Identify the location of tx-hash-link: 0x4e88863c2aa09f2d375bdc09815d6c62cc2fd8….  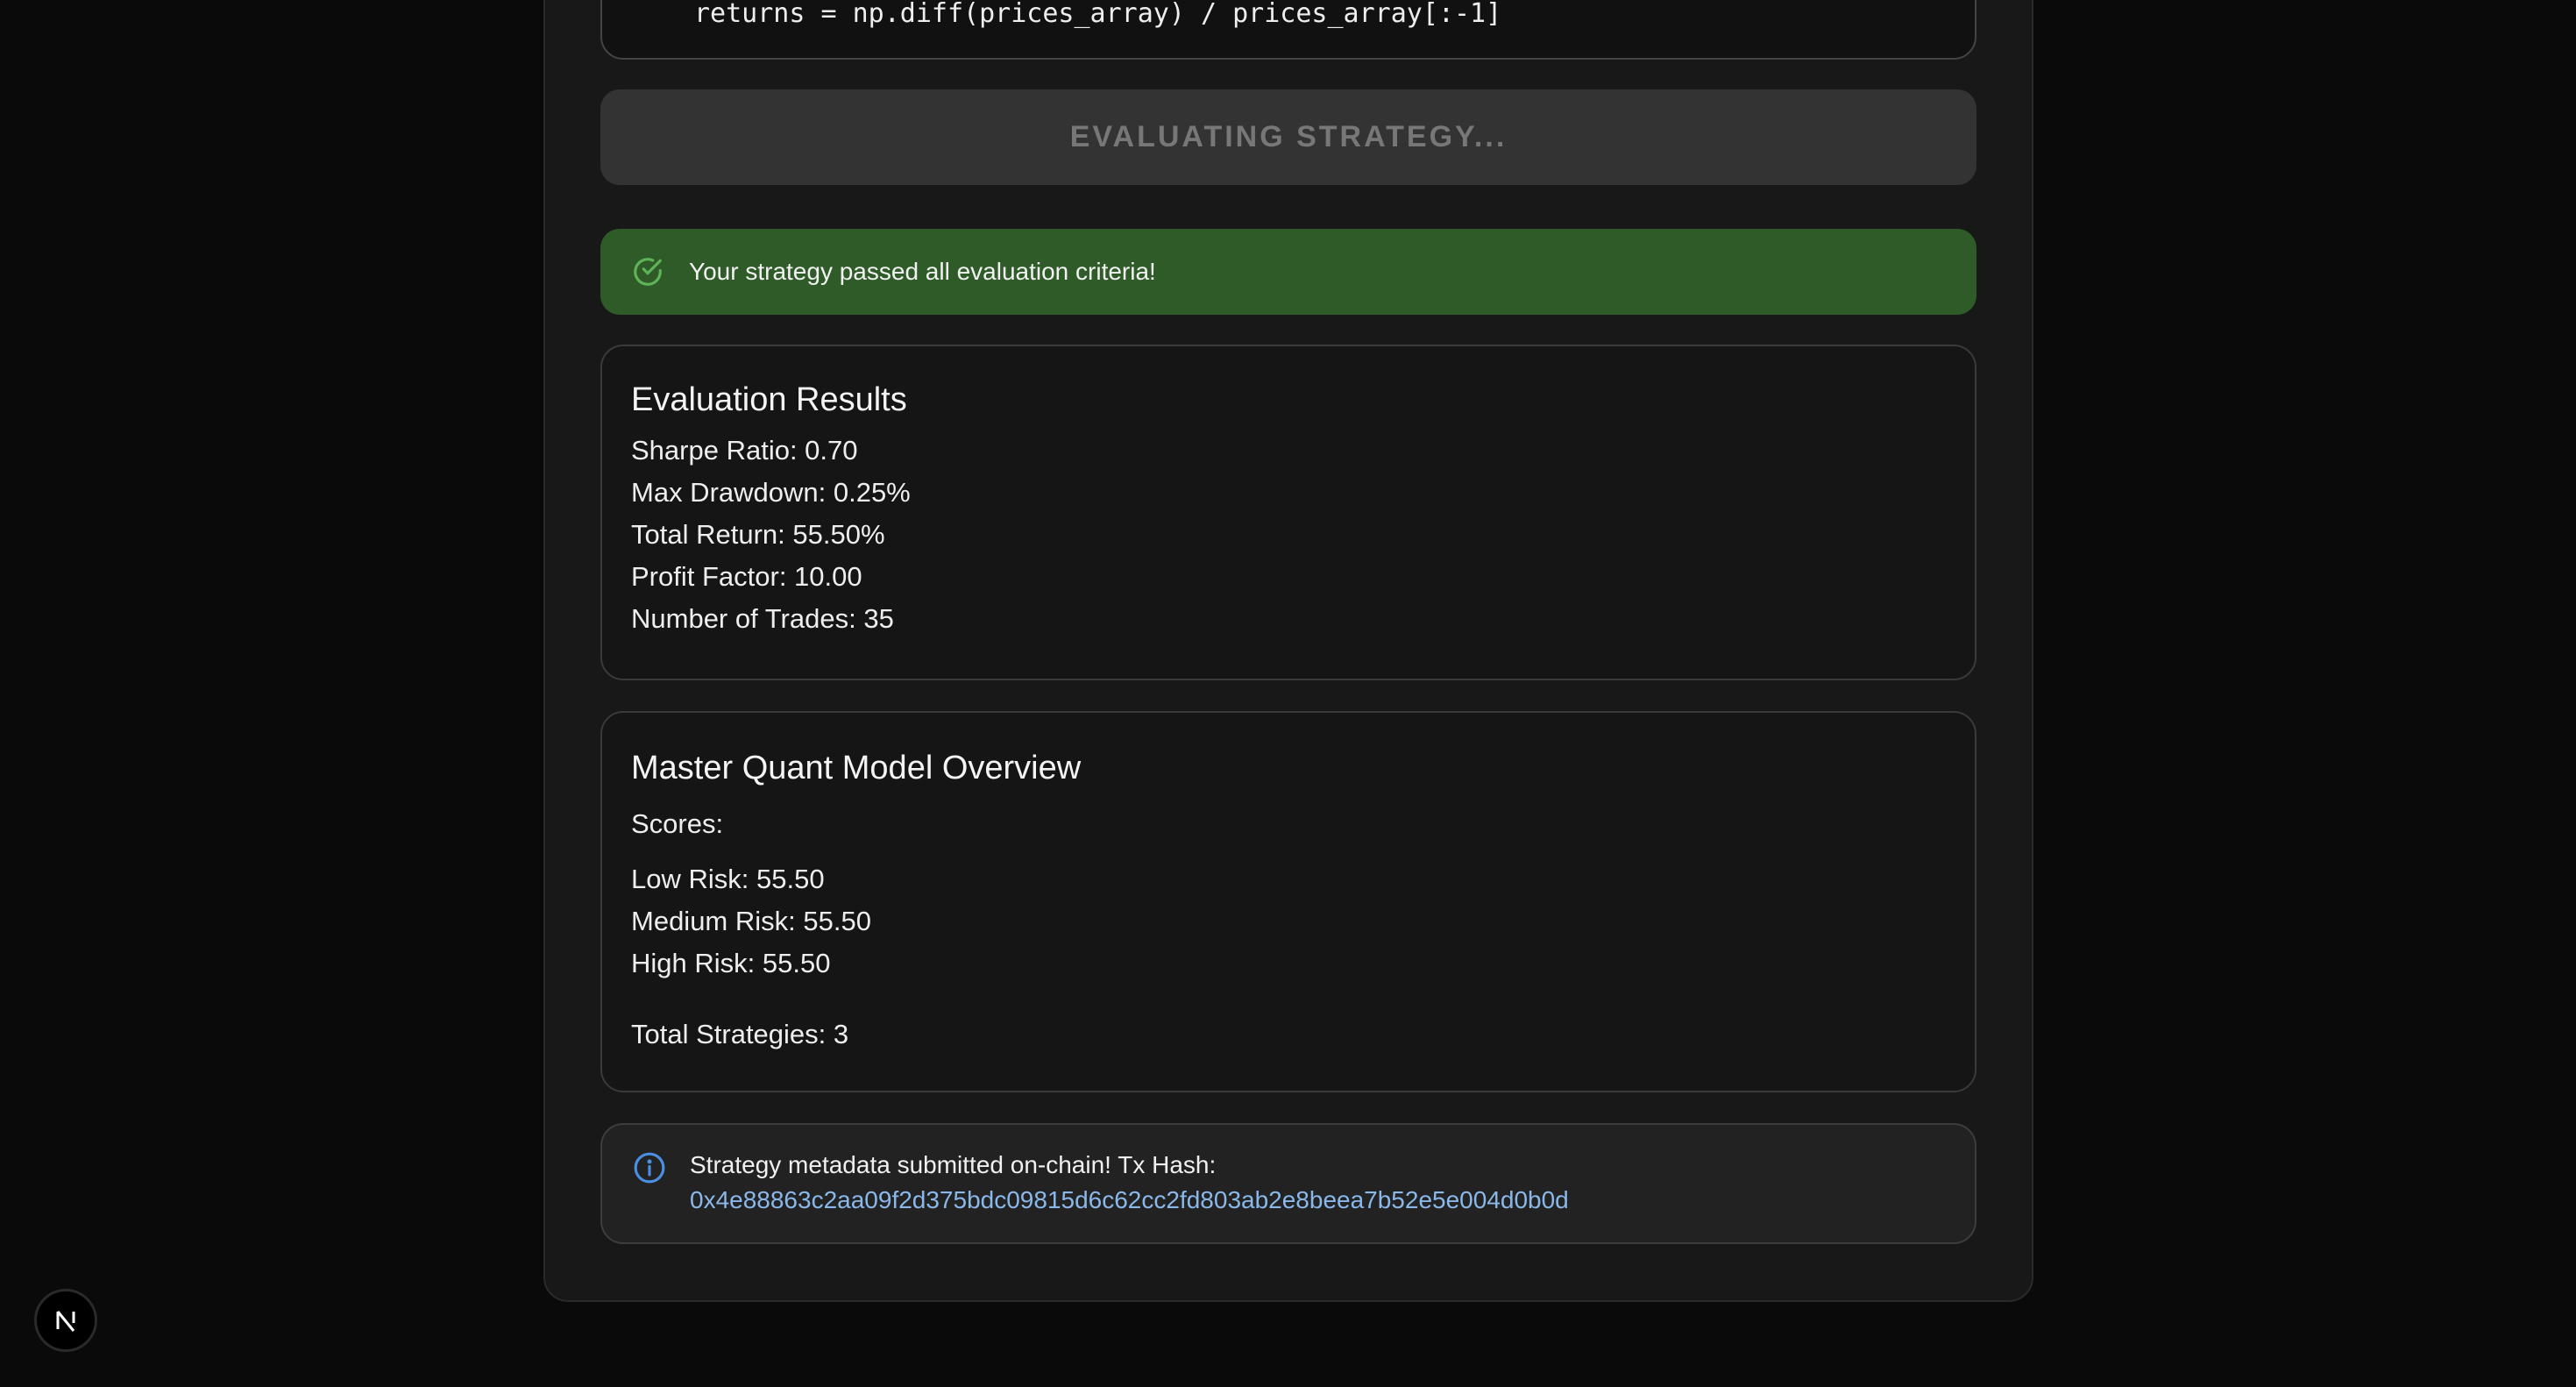
(1129, 1200).